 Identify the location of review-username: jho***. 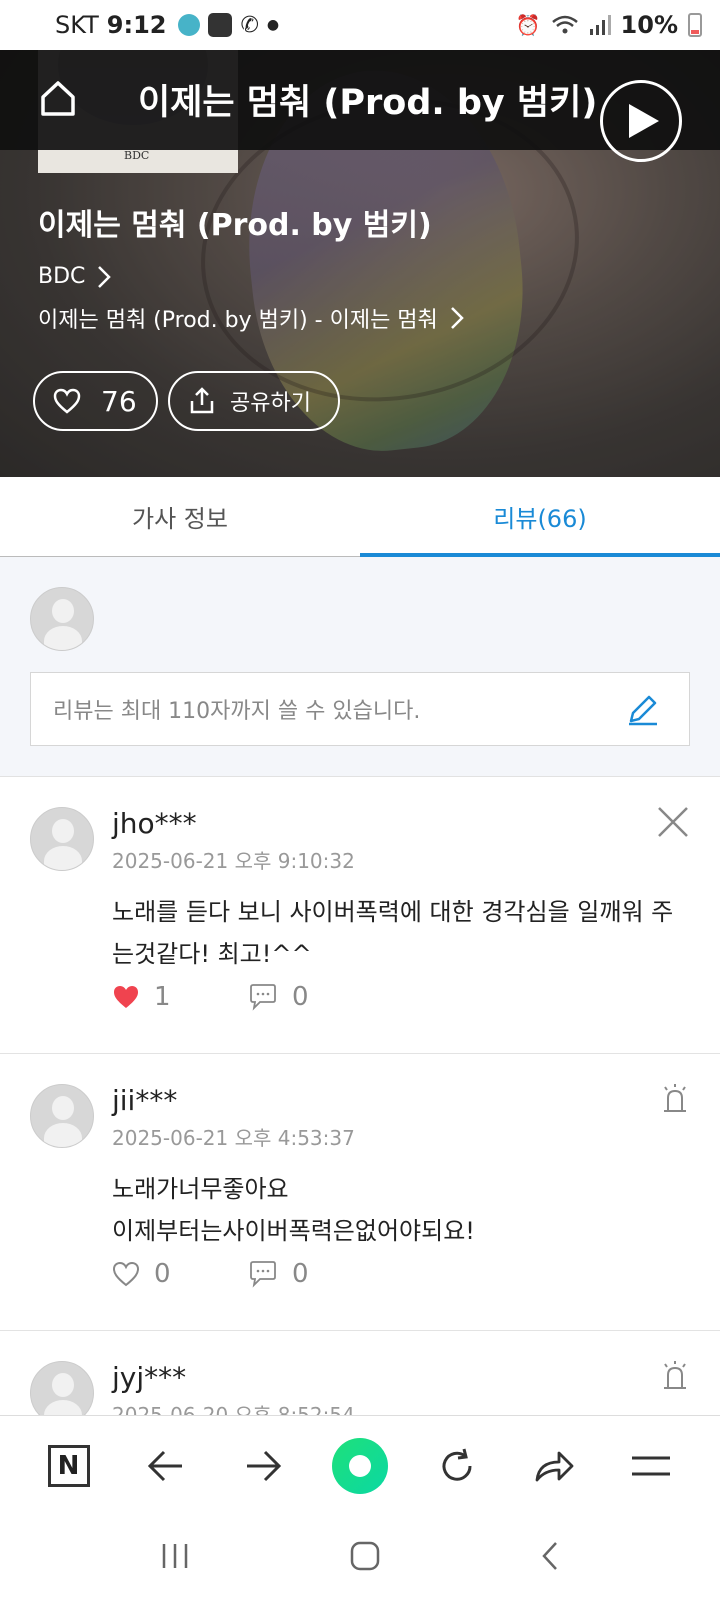
(154, 823).